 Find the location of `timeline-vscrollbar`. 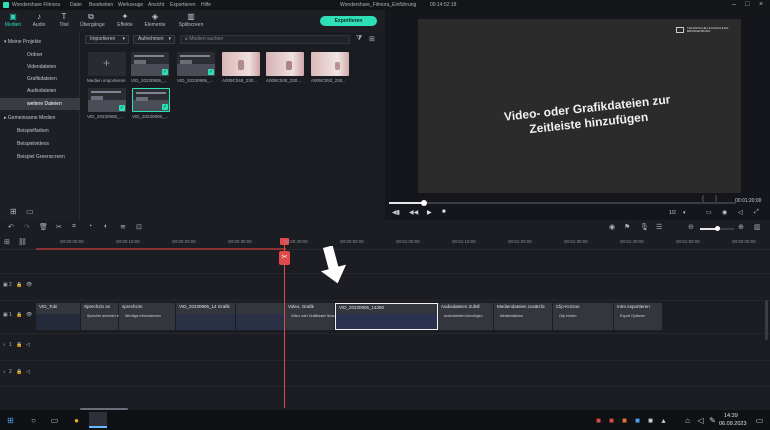

timeline-vscrollbar is located at coordinates (766, 320).